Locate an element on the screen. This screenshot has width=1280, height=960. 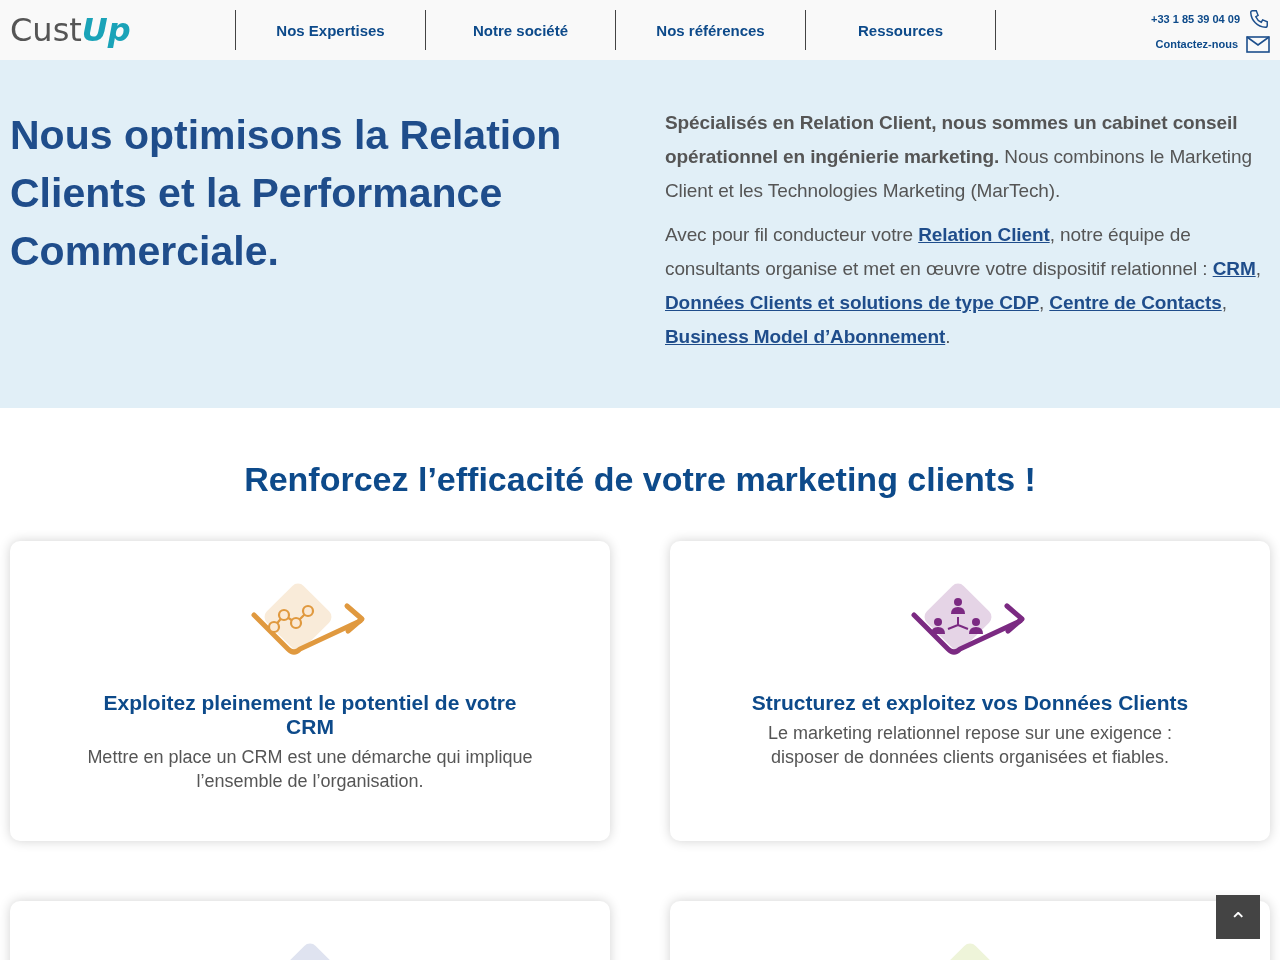
card-title: Structurez et exploitez vos Données Clients is located at coordinates (970, 703).